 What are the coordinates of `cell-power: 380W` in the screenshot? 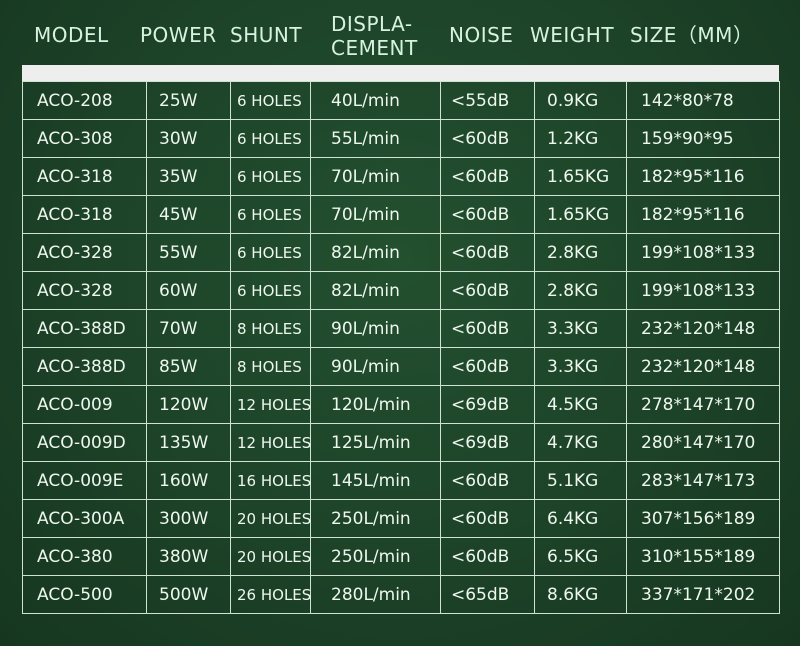 It's located at (188, 556).